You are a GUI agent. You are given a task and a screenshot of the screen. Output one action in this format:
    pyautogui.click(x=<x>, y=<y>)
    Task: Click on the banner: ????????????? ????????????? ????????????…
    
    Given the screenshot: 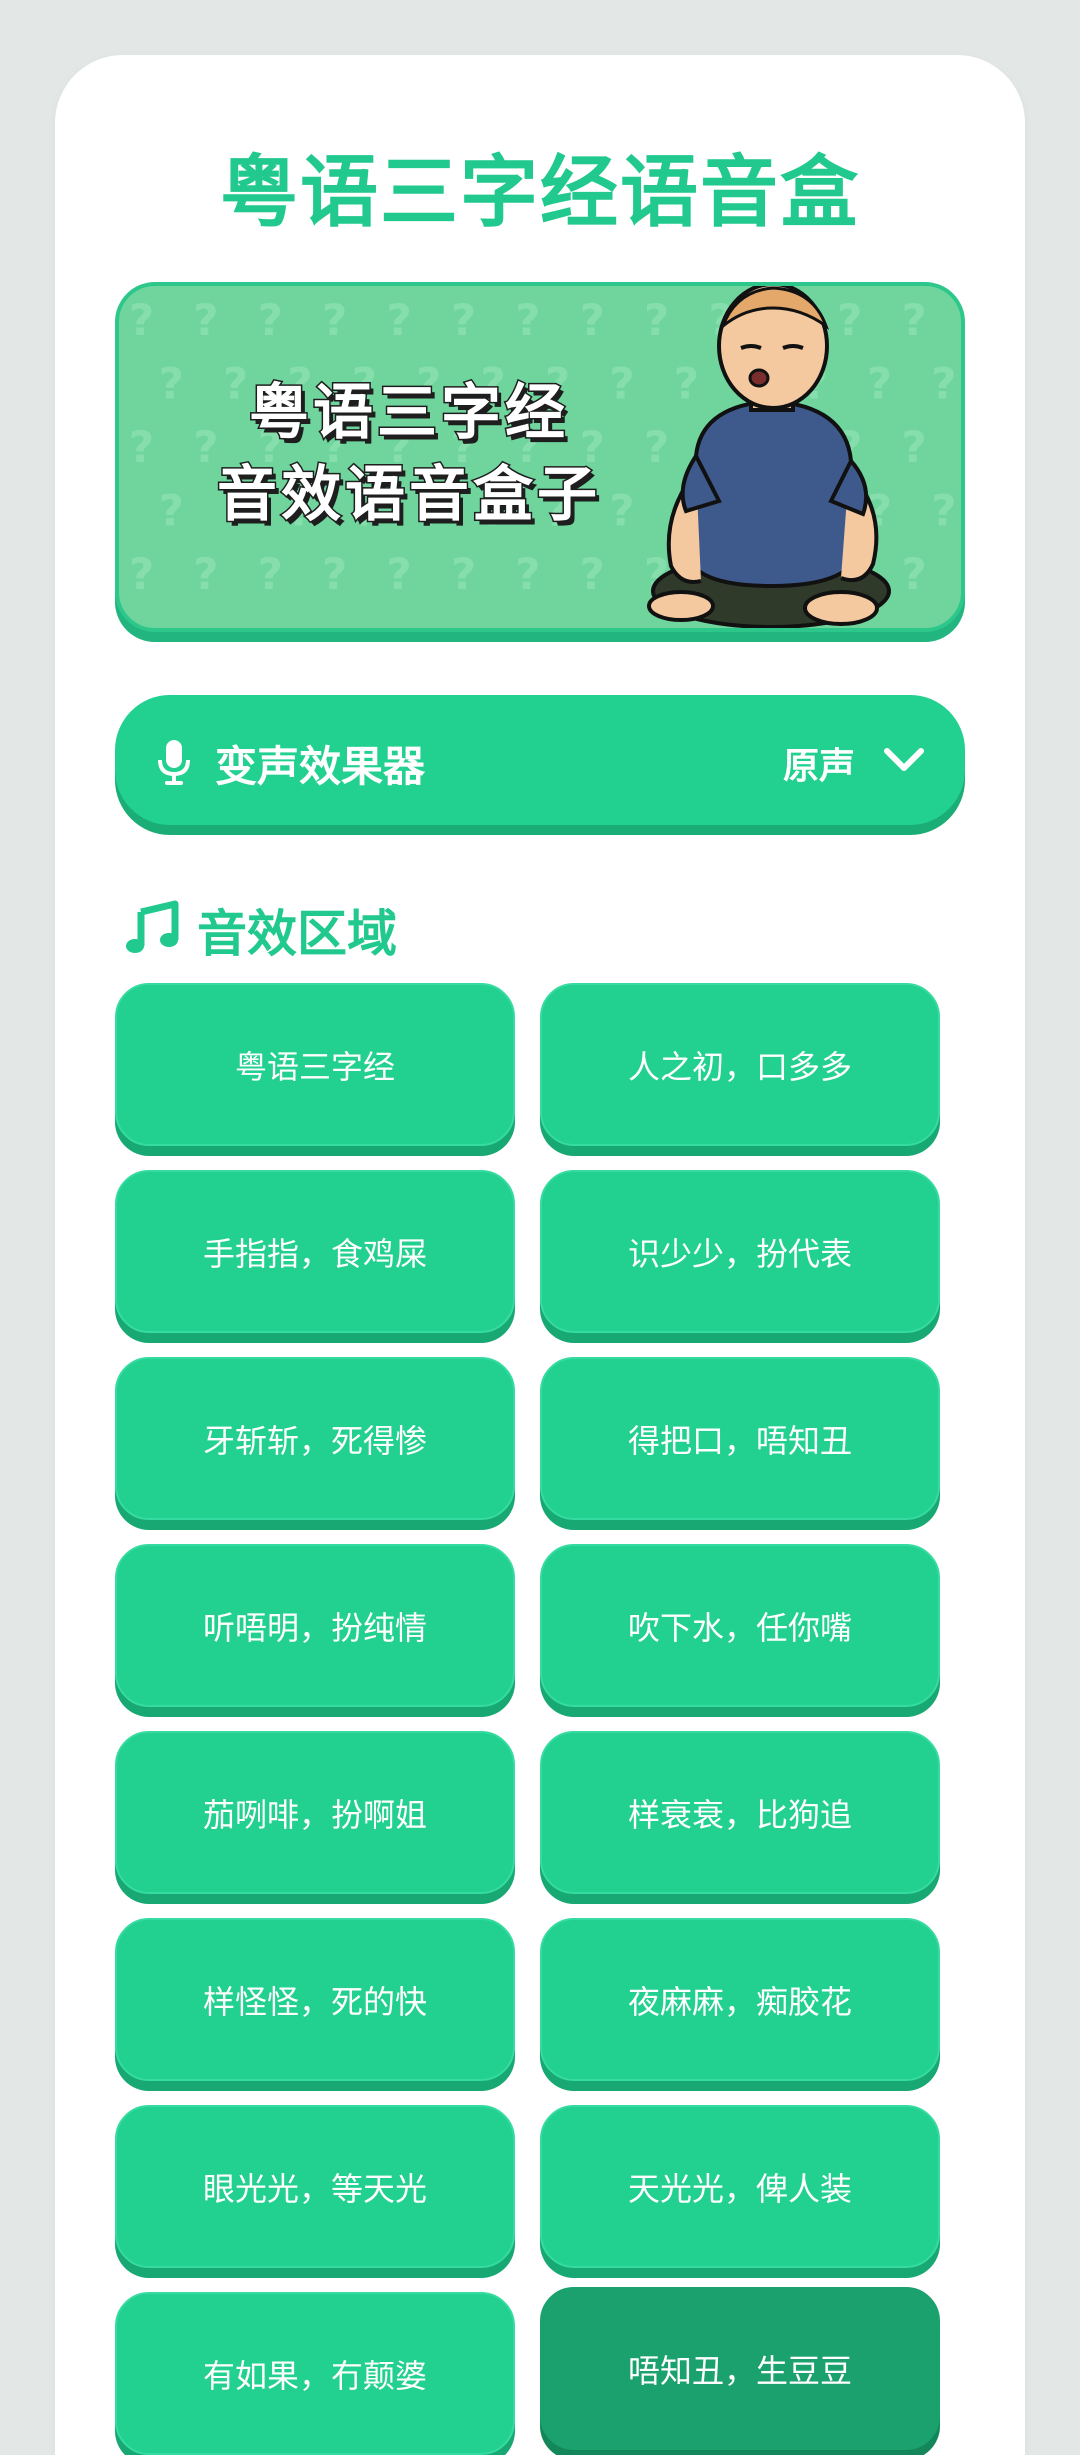 What is the action you would take?
    pyautogui.click(x=540, y=457)
    